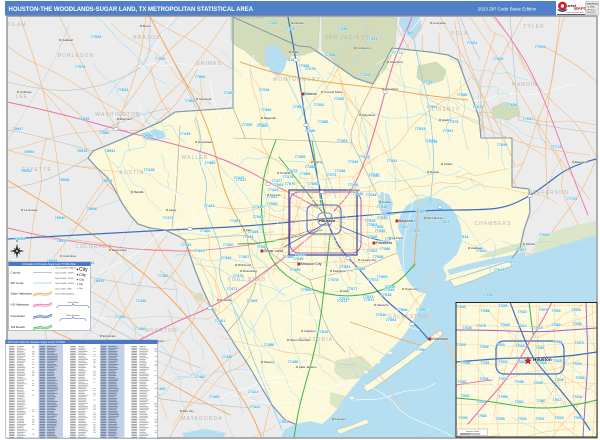 The height and width of the screenshot is (440, 600). What do you see at coordinates (462, 418) in the screenshot?
I see `svg-text: 77092` at bounding box center [462, 418].